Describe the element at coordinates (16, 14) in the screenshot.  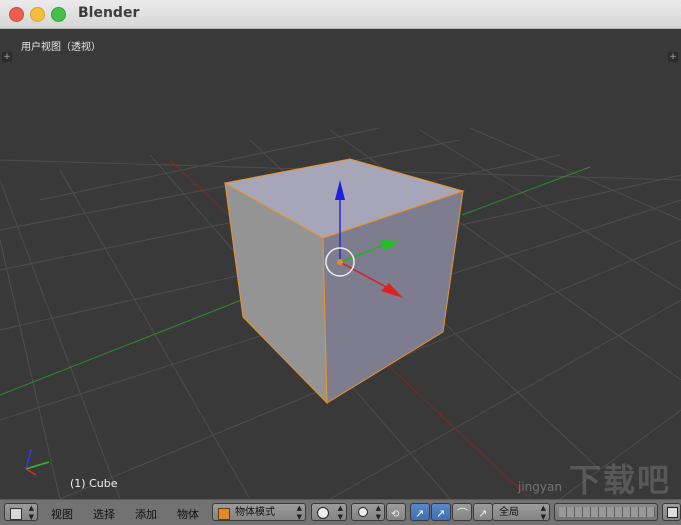
I see `close-button` at that location.